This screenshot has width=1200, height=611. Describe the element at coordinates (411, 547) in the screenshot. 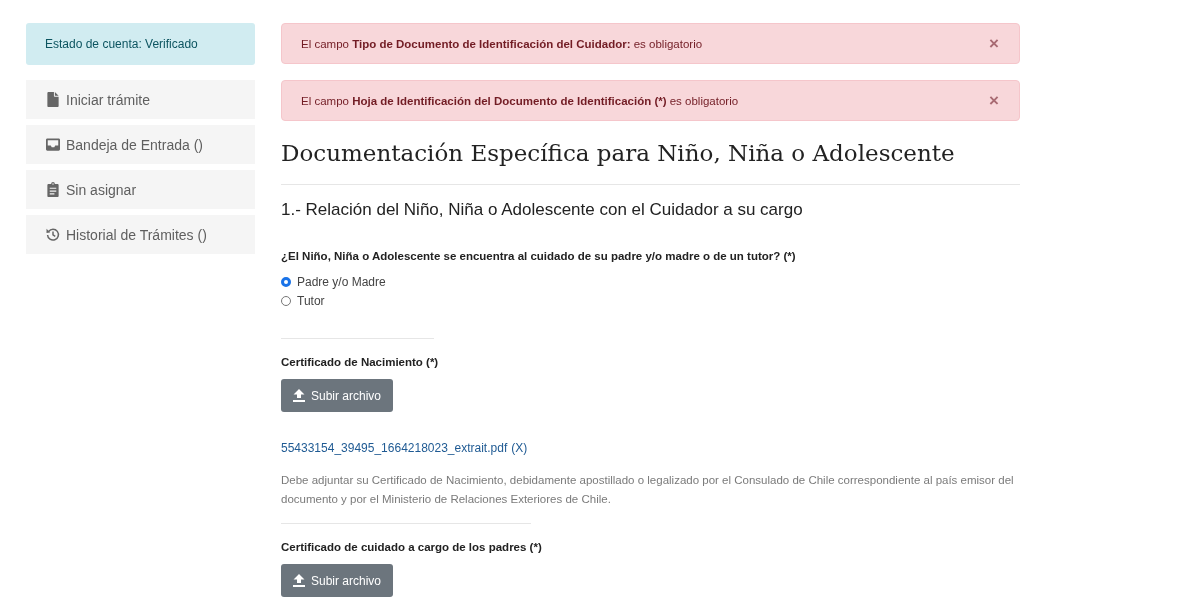

I see `field-label: Certificado de cuidado a cargo de los padres (*)` at that location.